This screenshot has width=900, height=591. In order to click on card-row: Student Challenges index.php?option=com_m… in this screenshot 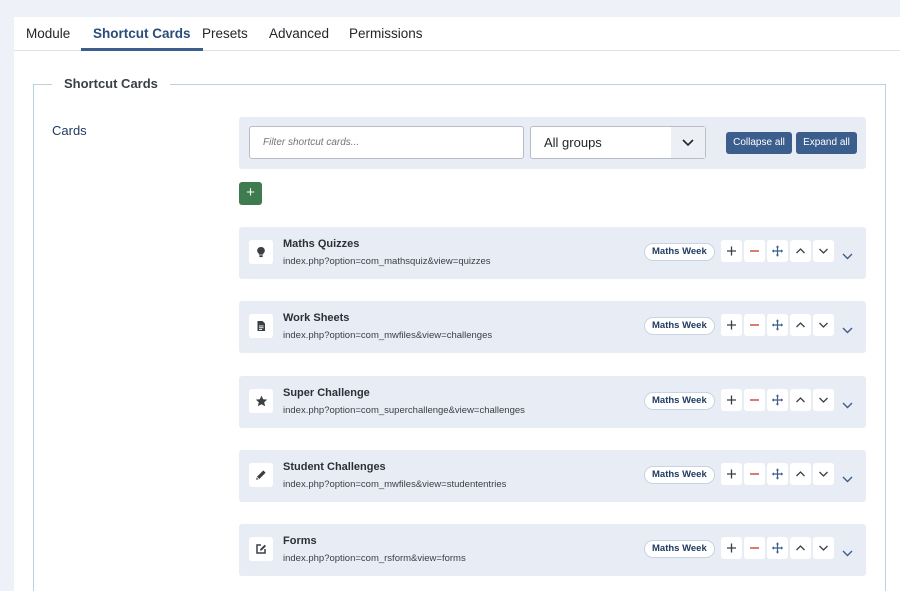, I will do `click(552, 476)`.